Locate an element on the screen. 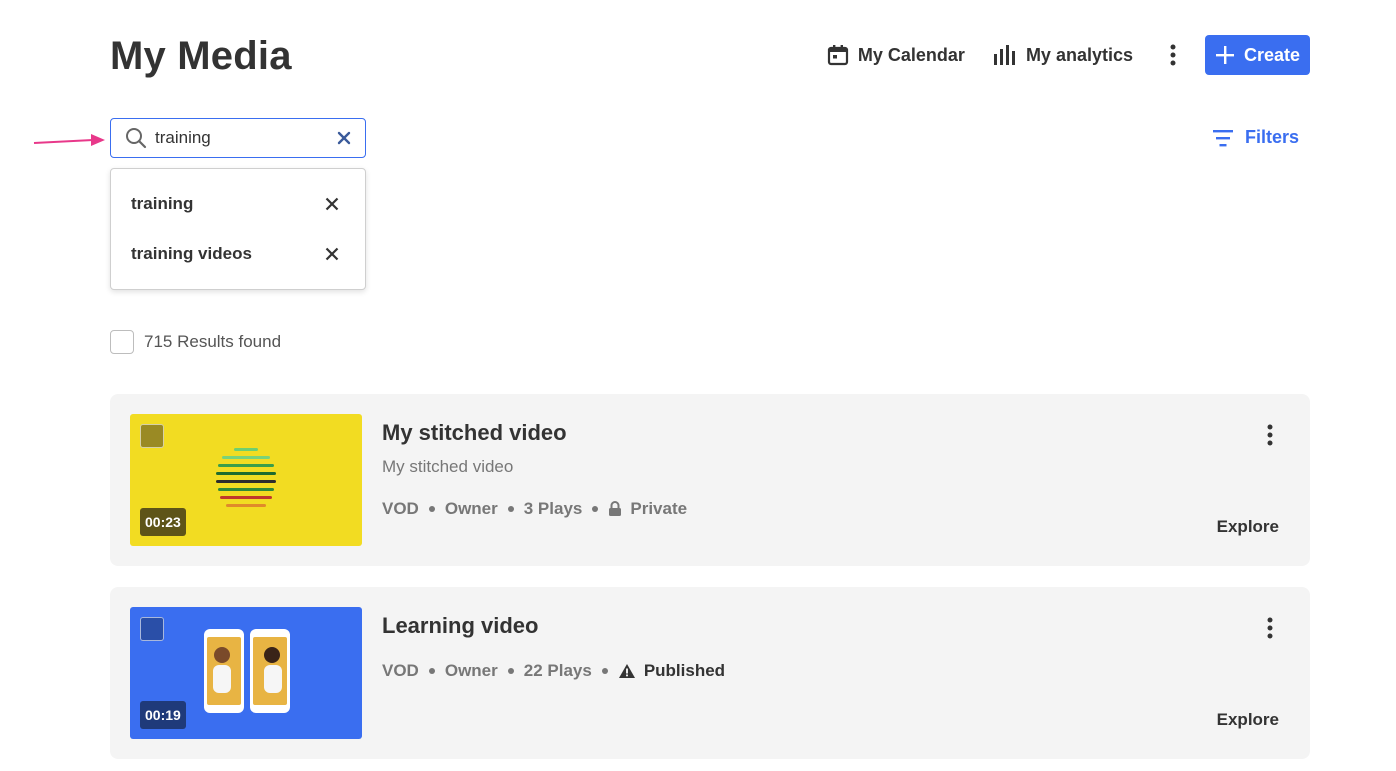  lock-icon is located at coordinates (615, 508).